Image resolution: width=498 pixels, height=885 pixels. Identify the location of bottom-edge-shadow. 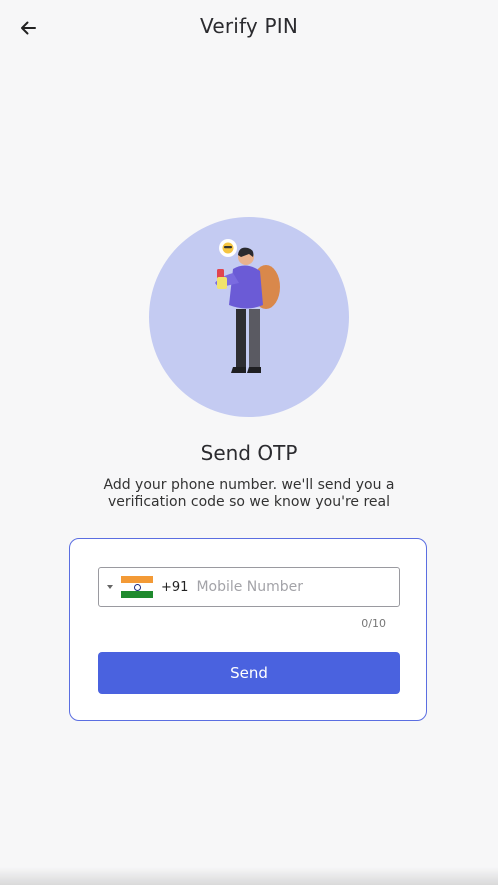
(249, 876).